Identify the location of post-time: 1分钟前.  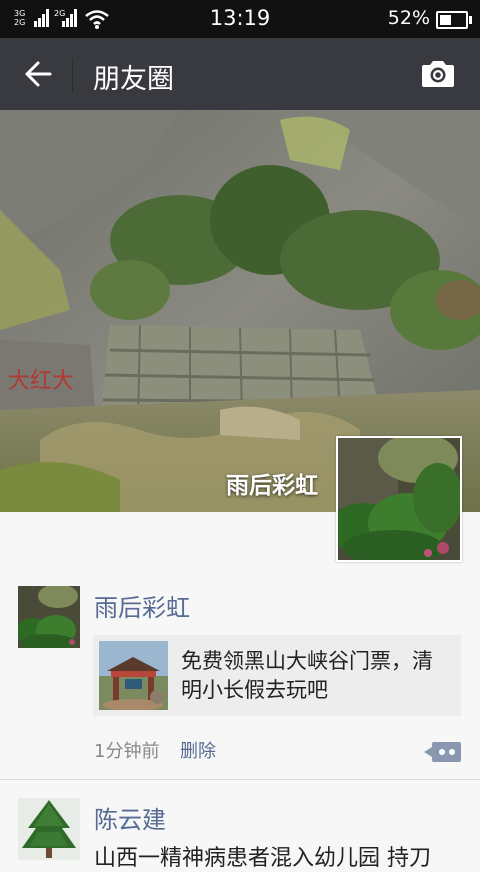
(127, 751).